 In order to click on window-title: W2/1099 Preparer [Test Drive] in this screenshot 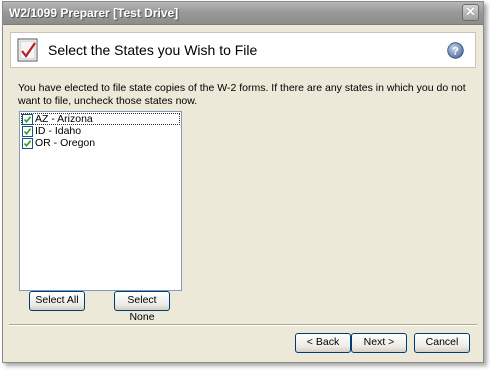, I will do `click(94, 13)`.